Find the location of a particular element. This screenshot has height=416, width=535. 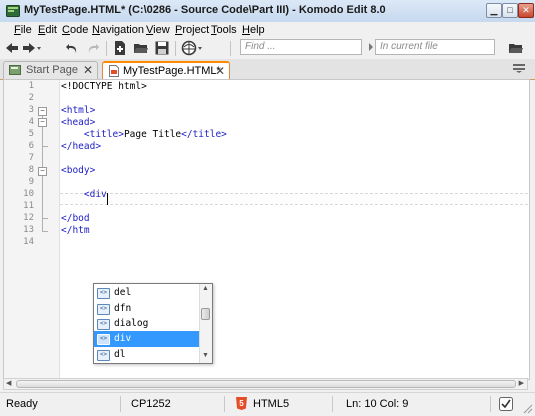

line-number: 11 is located at coordinates (28, 206).